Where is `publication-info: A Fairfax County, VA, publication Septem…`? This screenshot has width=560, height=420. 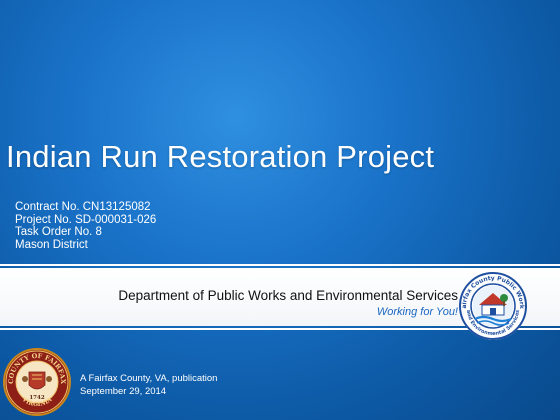 publication-info: A Fairfax County, VA, publication Septem… is located at coordinates (148, 385).